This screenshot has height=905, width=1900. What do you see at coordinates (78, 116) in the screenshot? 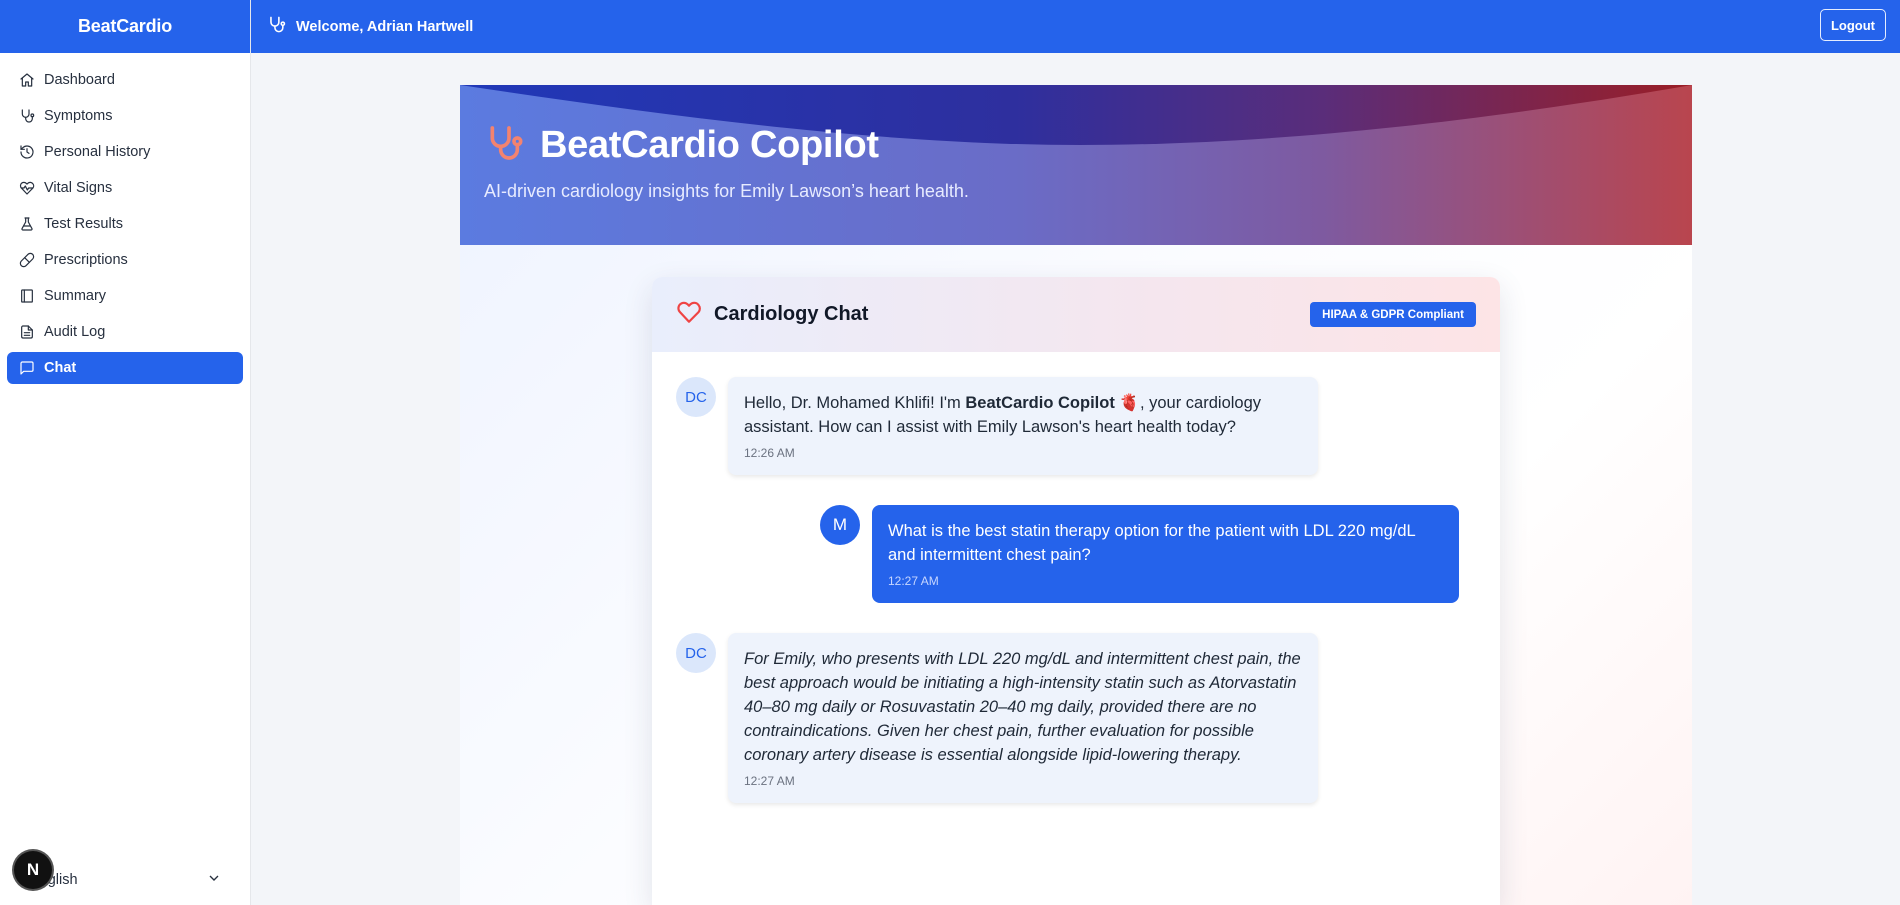
I see `sidebar-item-label: Symptoms` at bounding box center [78, 116].